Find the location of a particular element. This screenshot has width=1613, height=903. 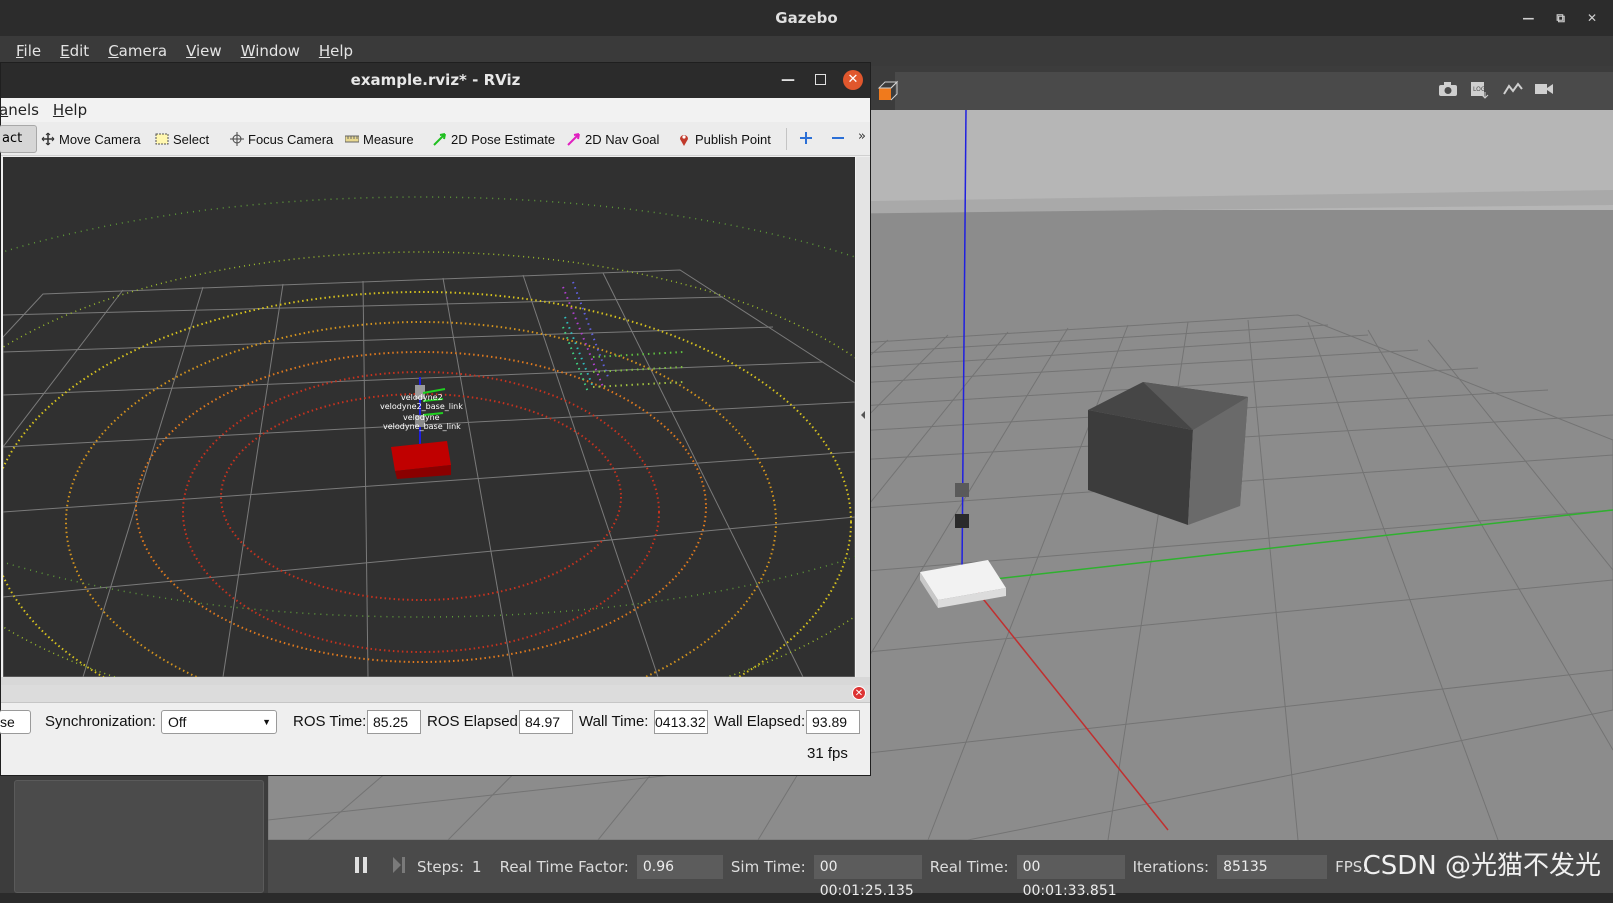

log-icon: LOG is located at coordinates (1479, 91).